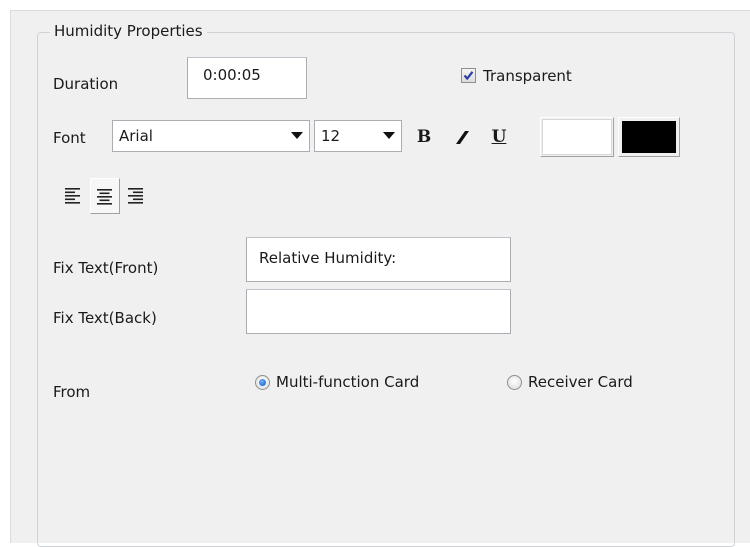 The height and width of the screenshot is (547, 750). I want to click on background-color-button, so click(577, 137).